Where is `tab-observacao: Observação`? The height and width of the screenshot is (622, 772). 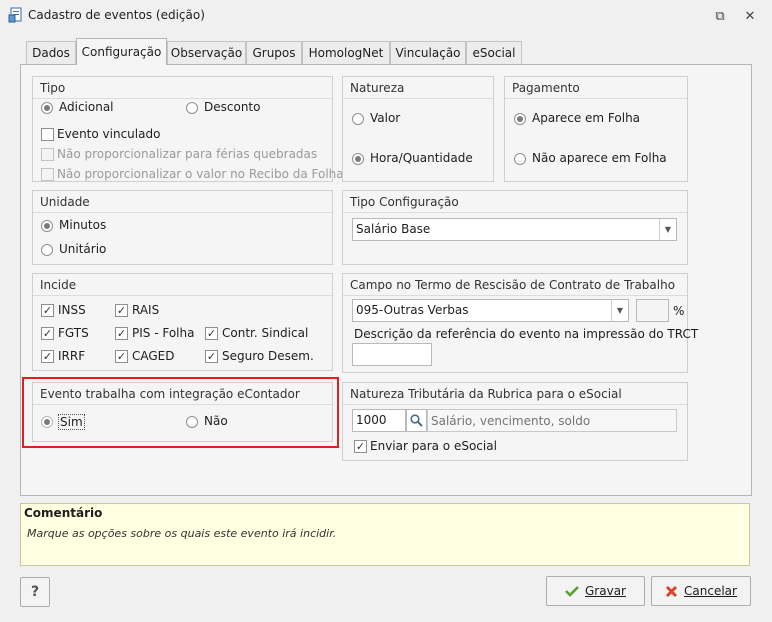 tab-observacao: Observação is located at coordinates (206, 52).